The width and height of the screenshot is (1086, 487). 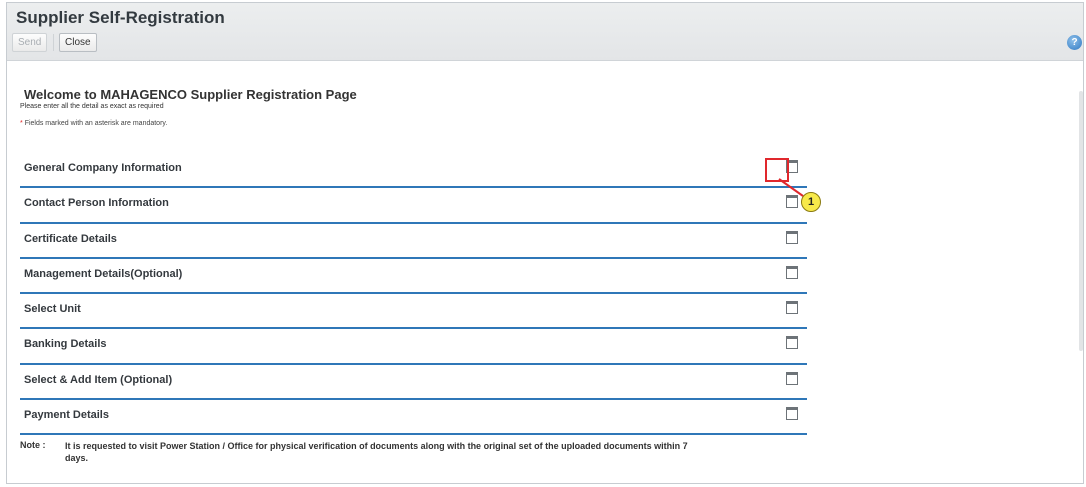 I want to click on section-label: Management Details(Optional), so click(x=103, y=273).